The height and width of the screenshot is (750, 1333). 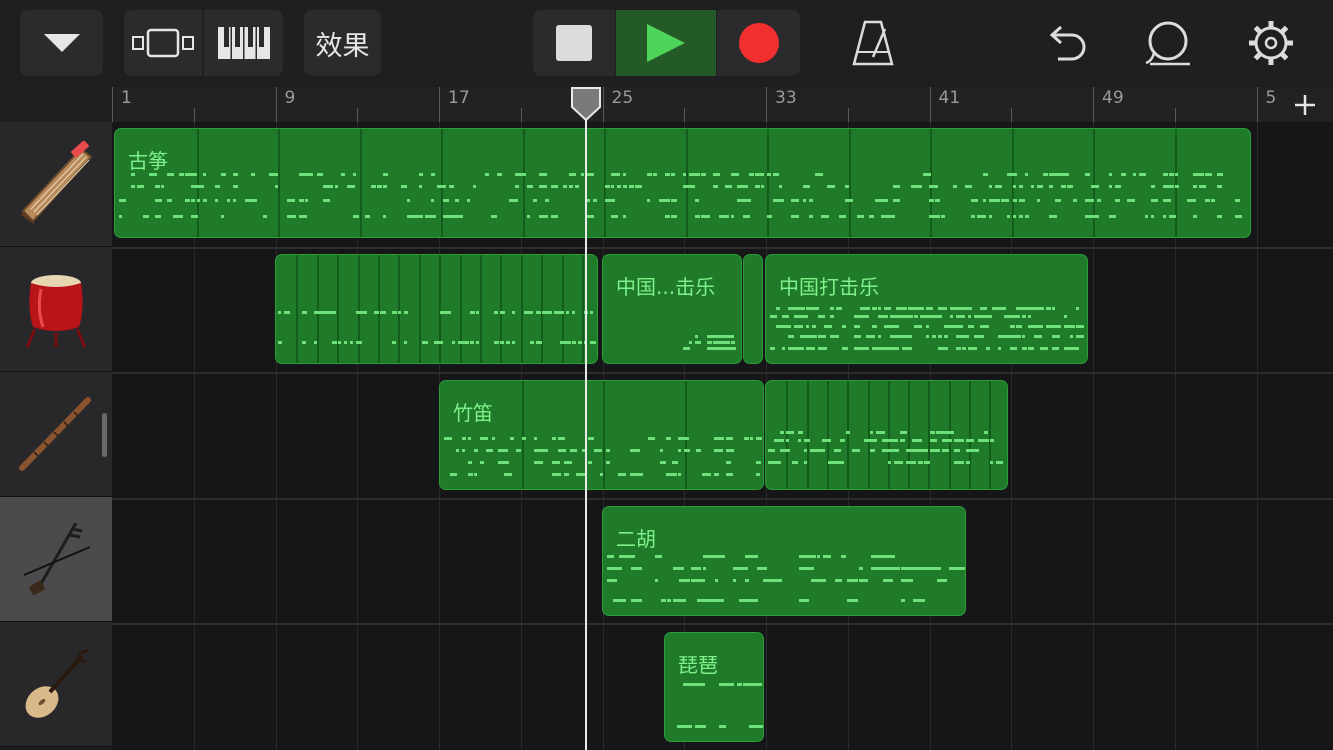 What do you see at coordinates (1305, 104) in the screenshot?
I see `add-section-button` at bounding box center [1305, 104].